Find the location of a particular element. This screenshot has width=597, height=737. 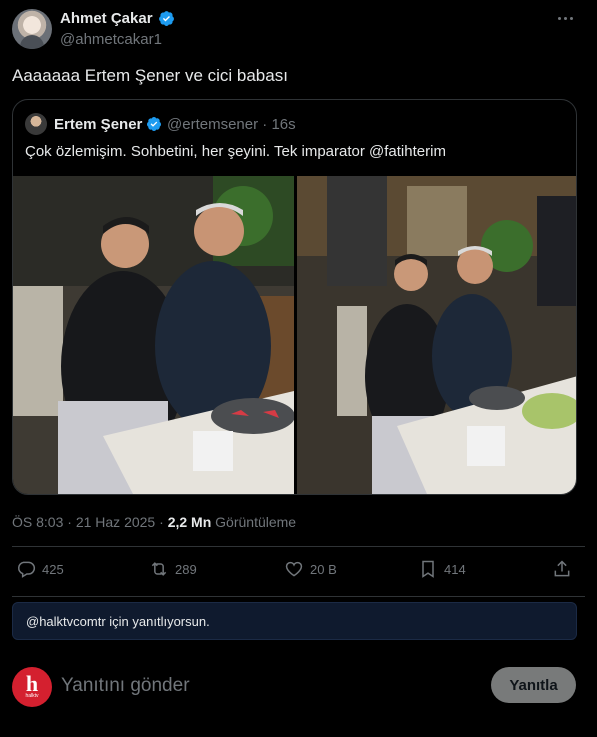

quote-age: 16s is located at coordinates (283, 124).